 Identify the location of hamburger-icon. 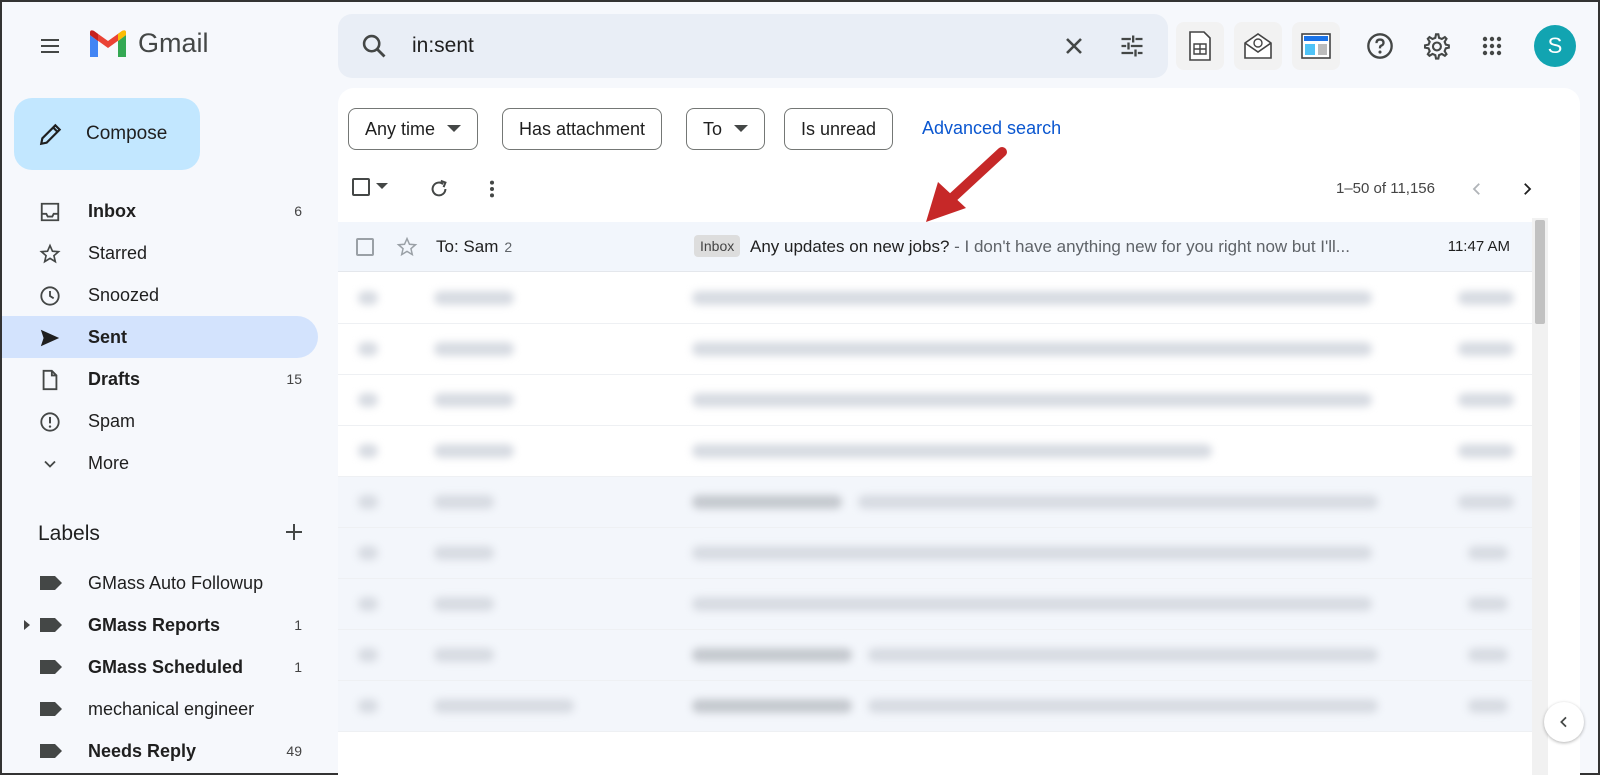
(50, 46).